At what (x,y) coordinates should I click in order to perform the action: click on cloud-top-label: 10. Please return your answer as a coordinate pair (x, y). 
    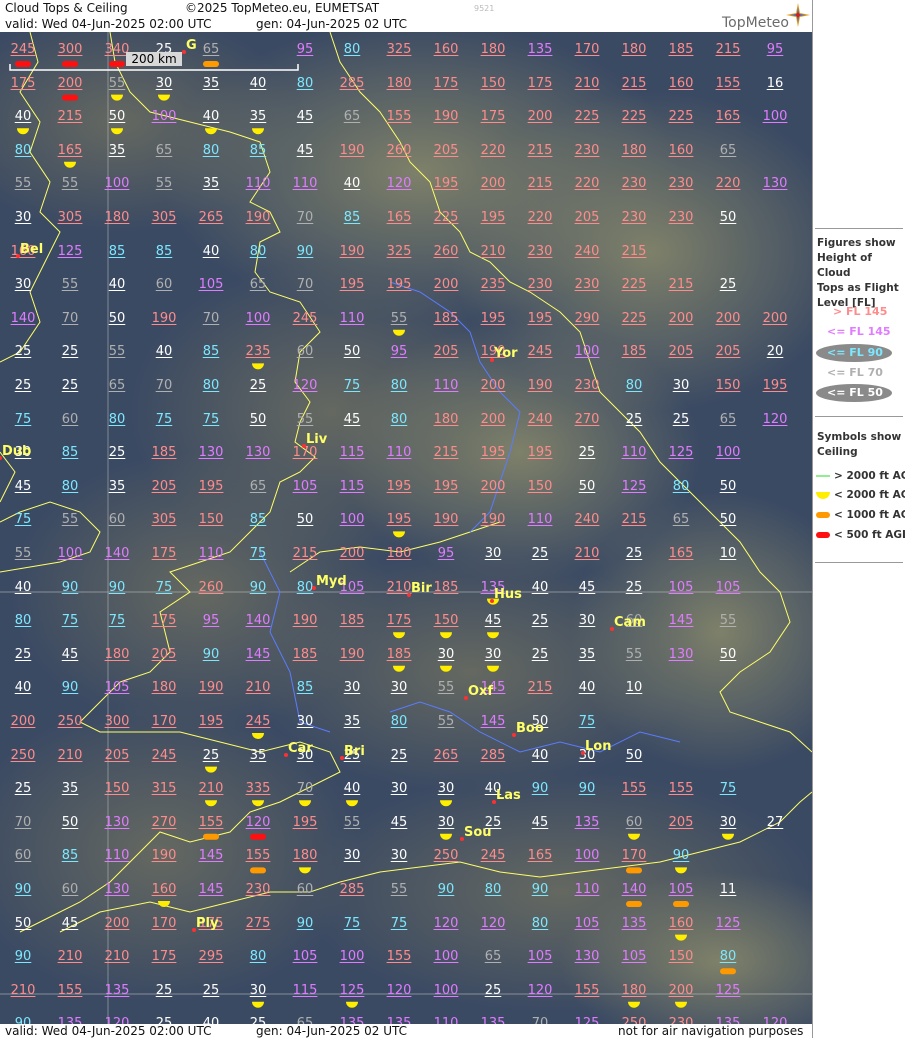
    Looking at the image, I should click on (728, 553).